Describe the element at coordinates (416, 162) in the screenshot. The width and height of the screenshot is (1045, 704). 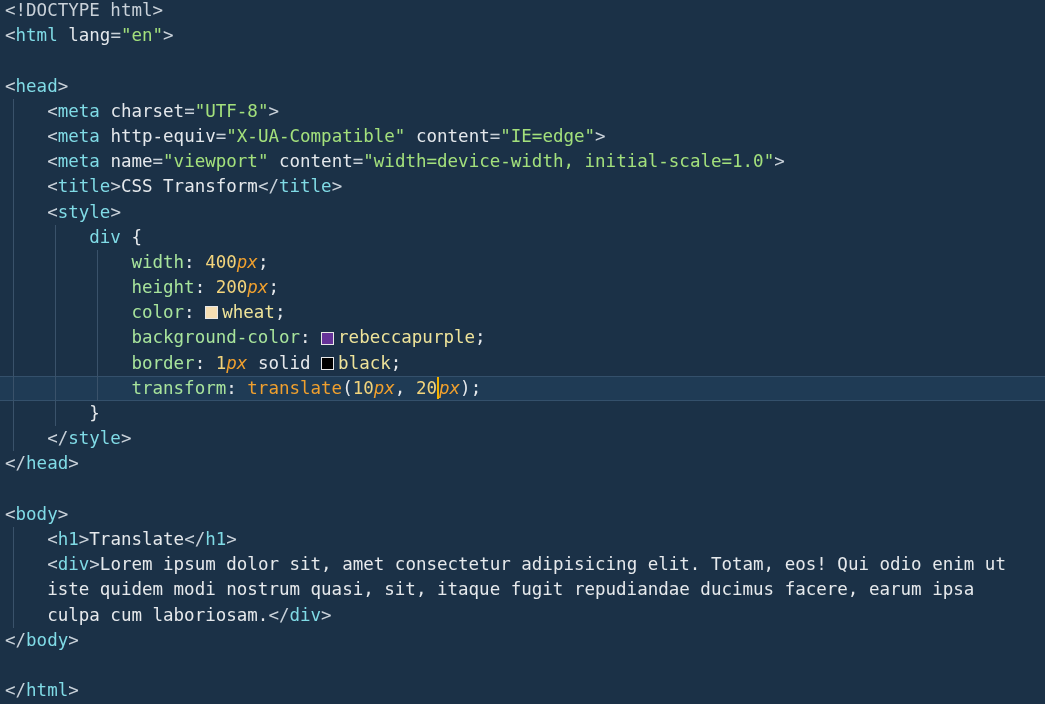
I see `code-text: <meta name="viewport" content="width=device-width, initial-scale=1.0">` at that location.